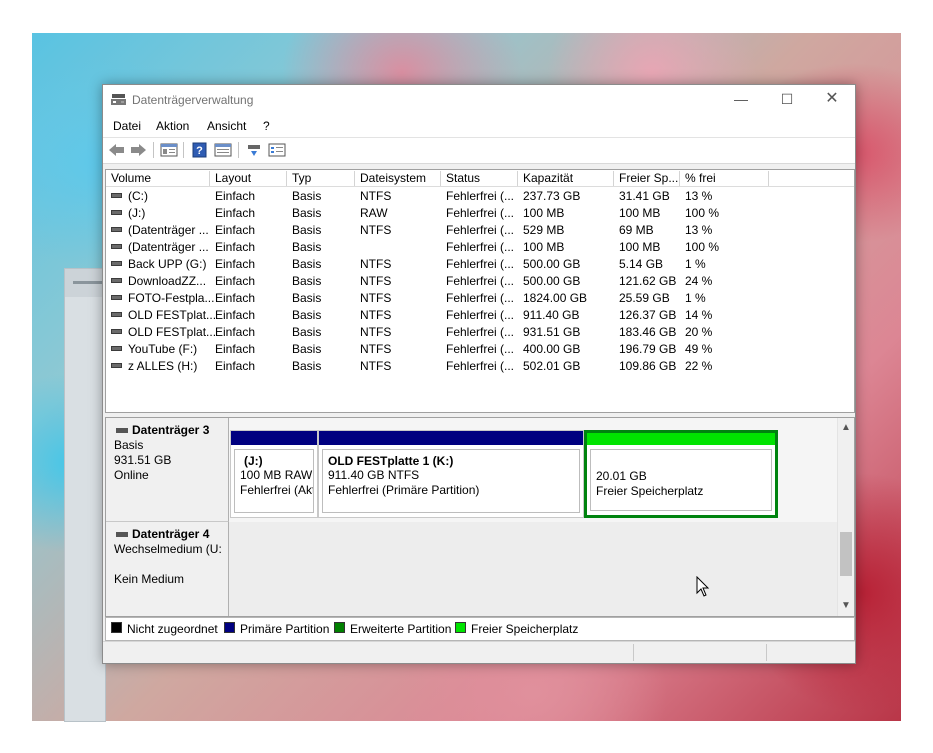 Image resolution: width=933 pixels, height=753 pixels. I want to click on close-button: ✕, so click(832, 100).